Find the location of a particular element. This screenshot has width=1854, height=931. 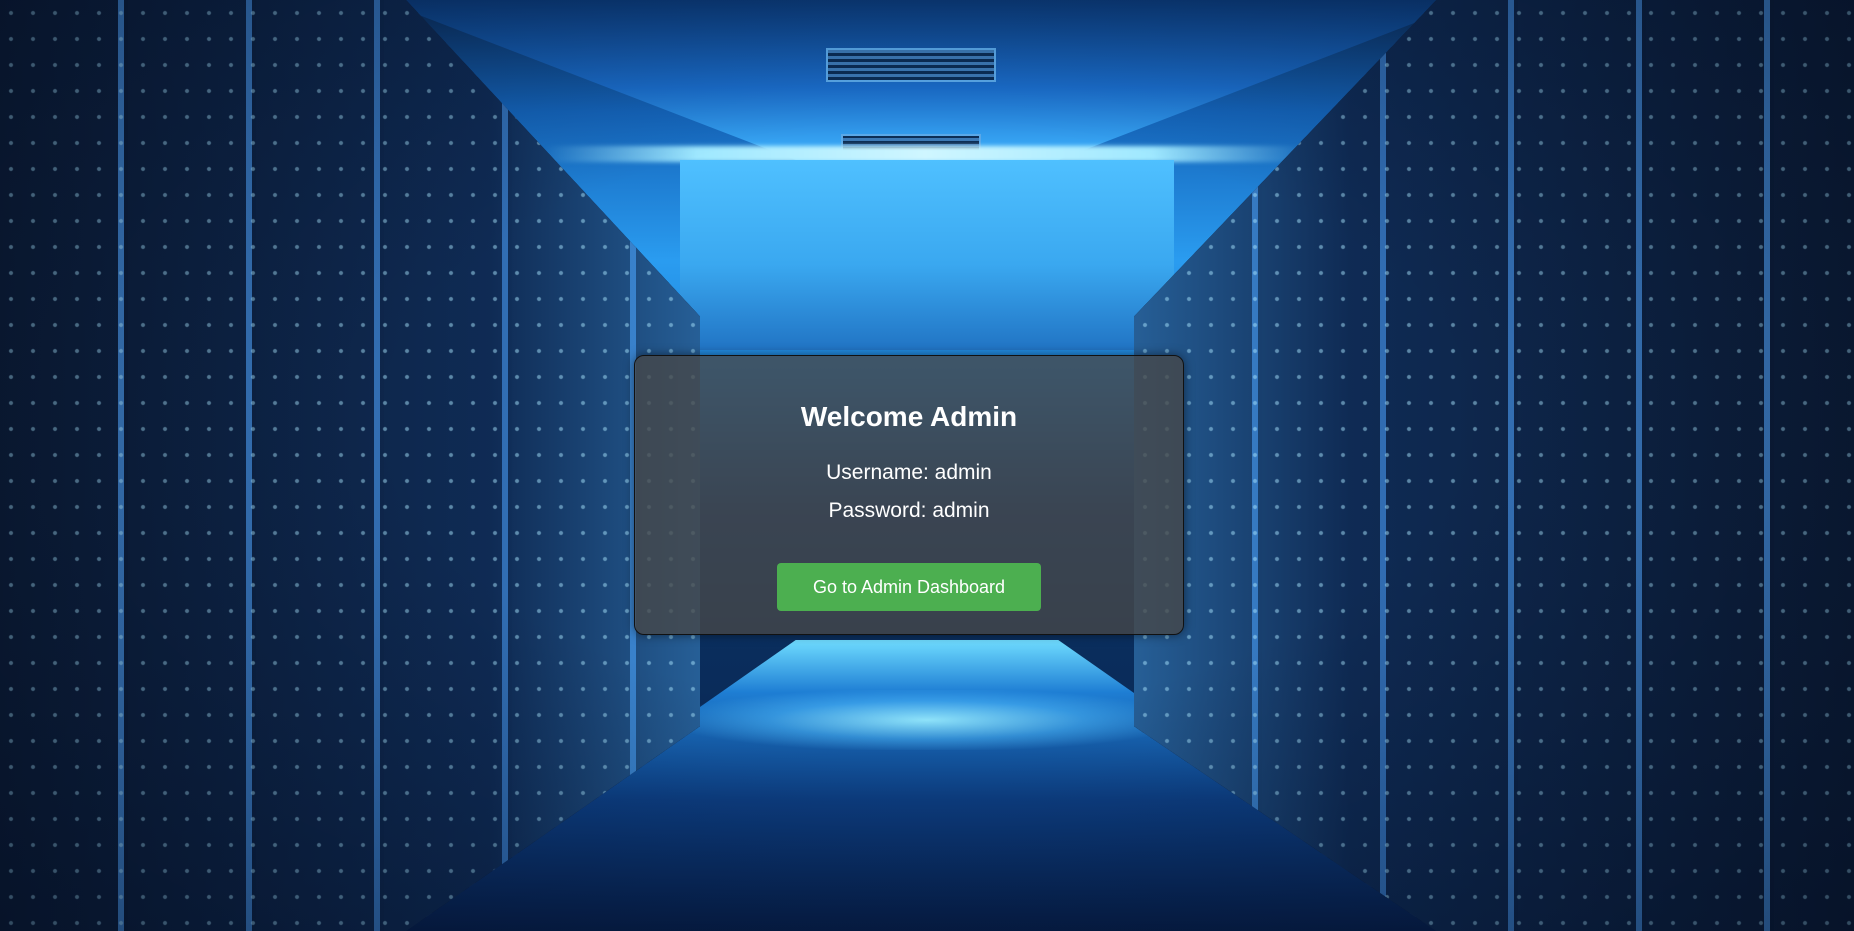

admin-dashboard-button: Go to Admin Dashboard is located at coordinates (909, 587).